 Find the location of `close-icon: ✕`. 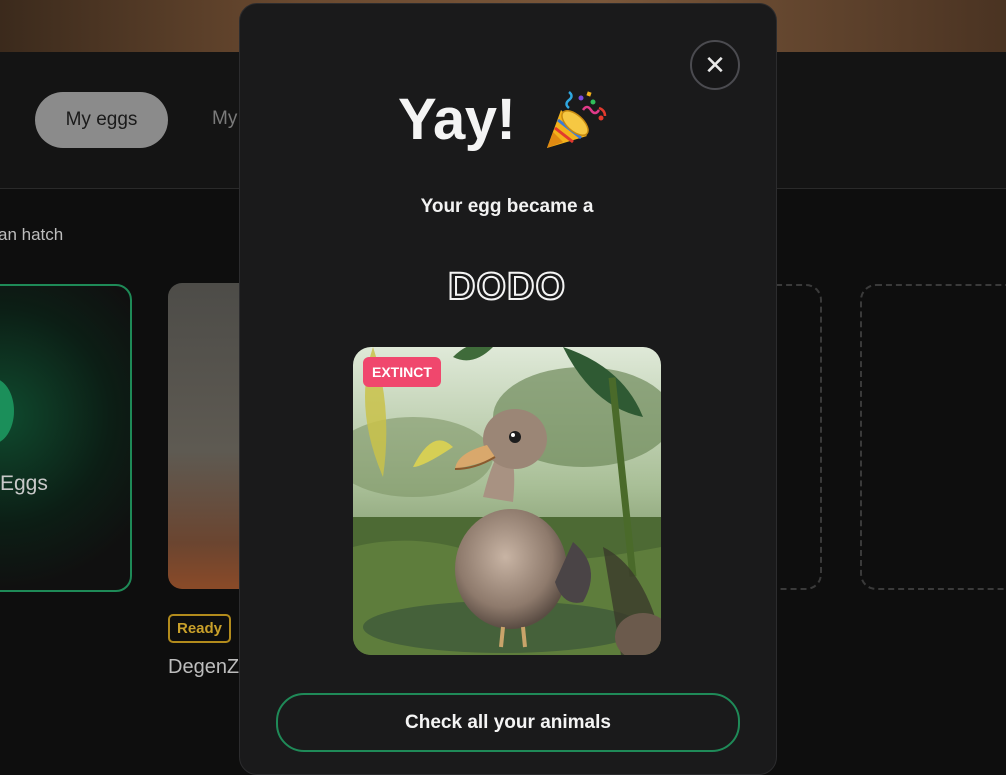

close-icon: ✕ is located at coordinates (715, 65).